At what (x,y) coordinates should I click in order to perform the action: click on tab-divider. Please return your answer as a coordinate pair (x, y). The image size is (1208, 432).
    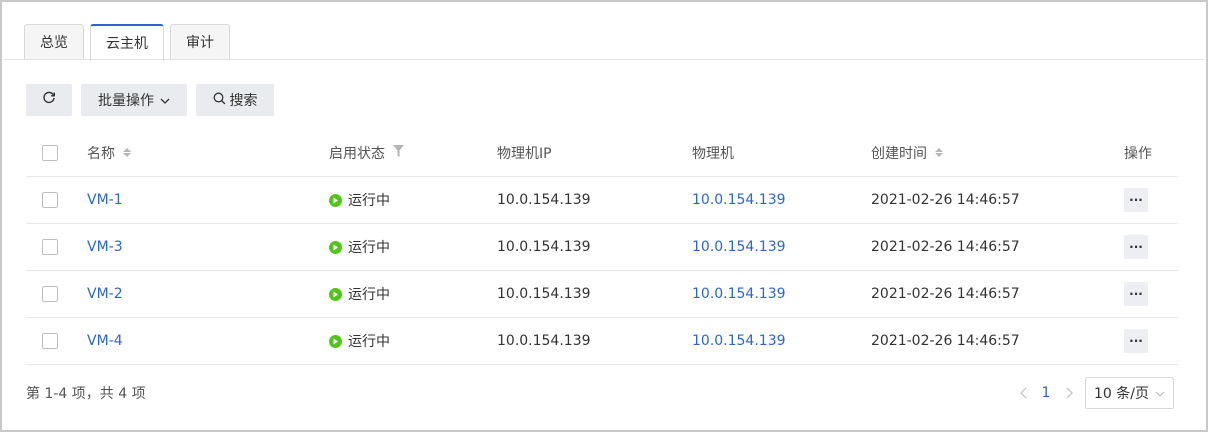
    Looking at the image, I should click on (604, 59).